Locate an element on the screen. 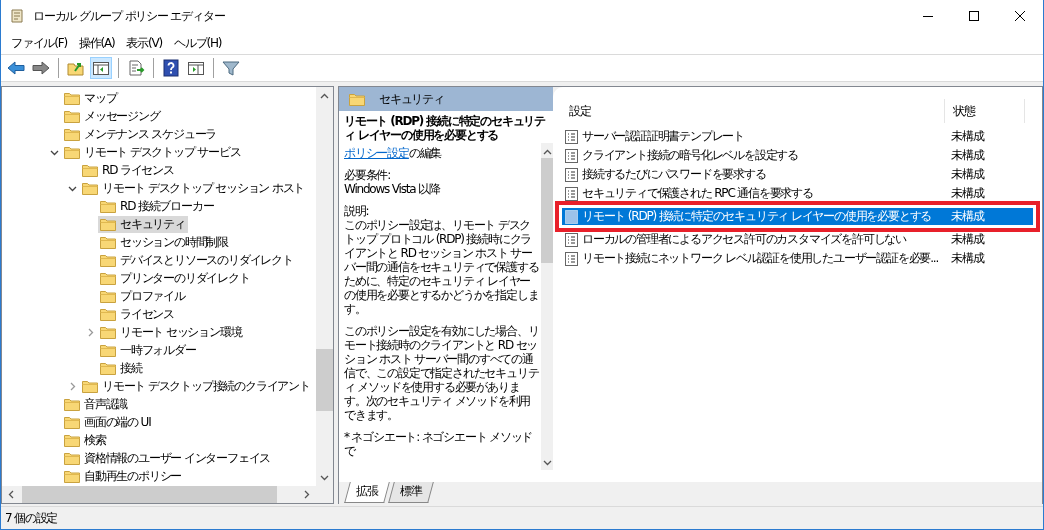 The height and width of the screenshot is (530, 1044). policy-row: リモート接続にネットワーク レベル認証を使用したユーザー認証を必要... 未構成 is located at coordinates (797, 258).